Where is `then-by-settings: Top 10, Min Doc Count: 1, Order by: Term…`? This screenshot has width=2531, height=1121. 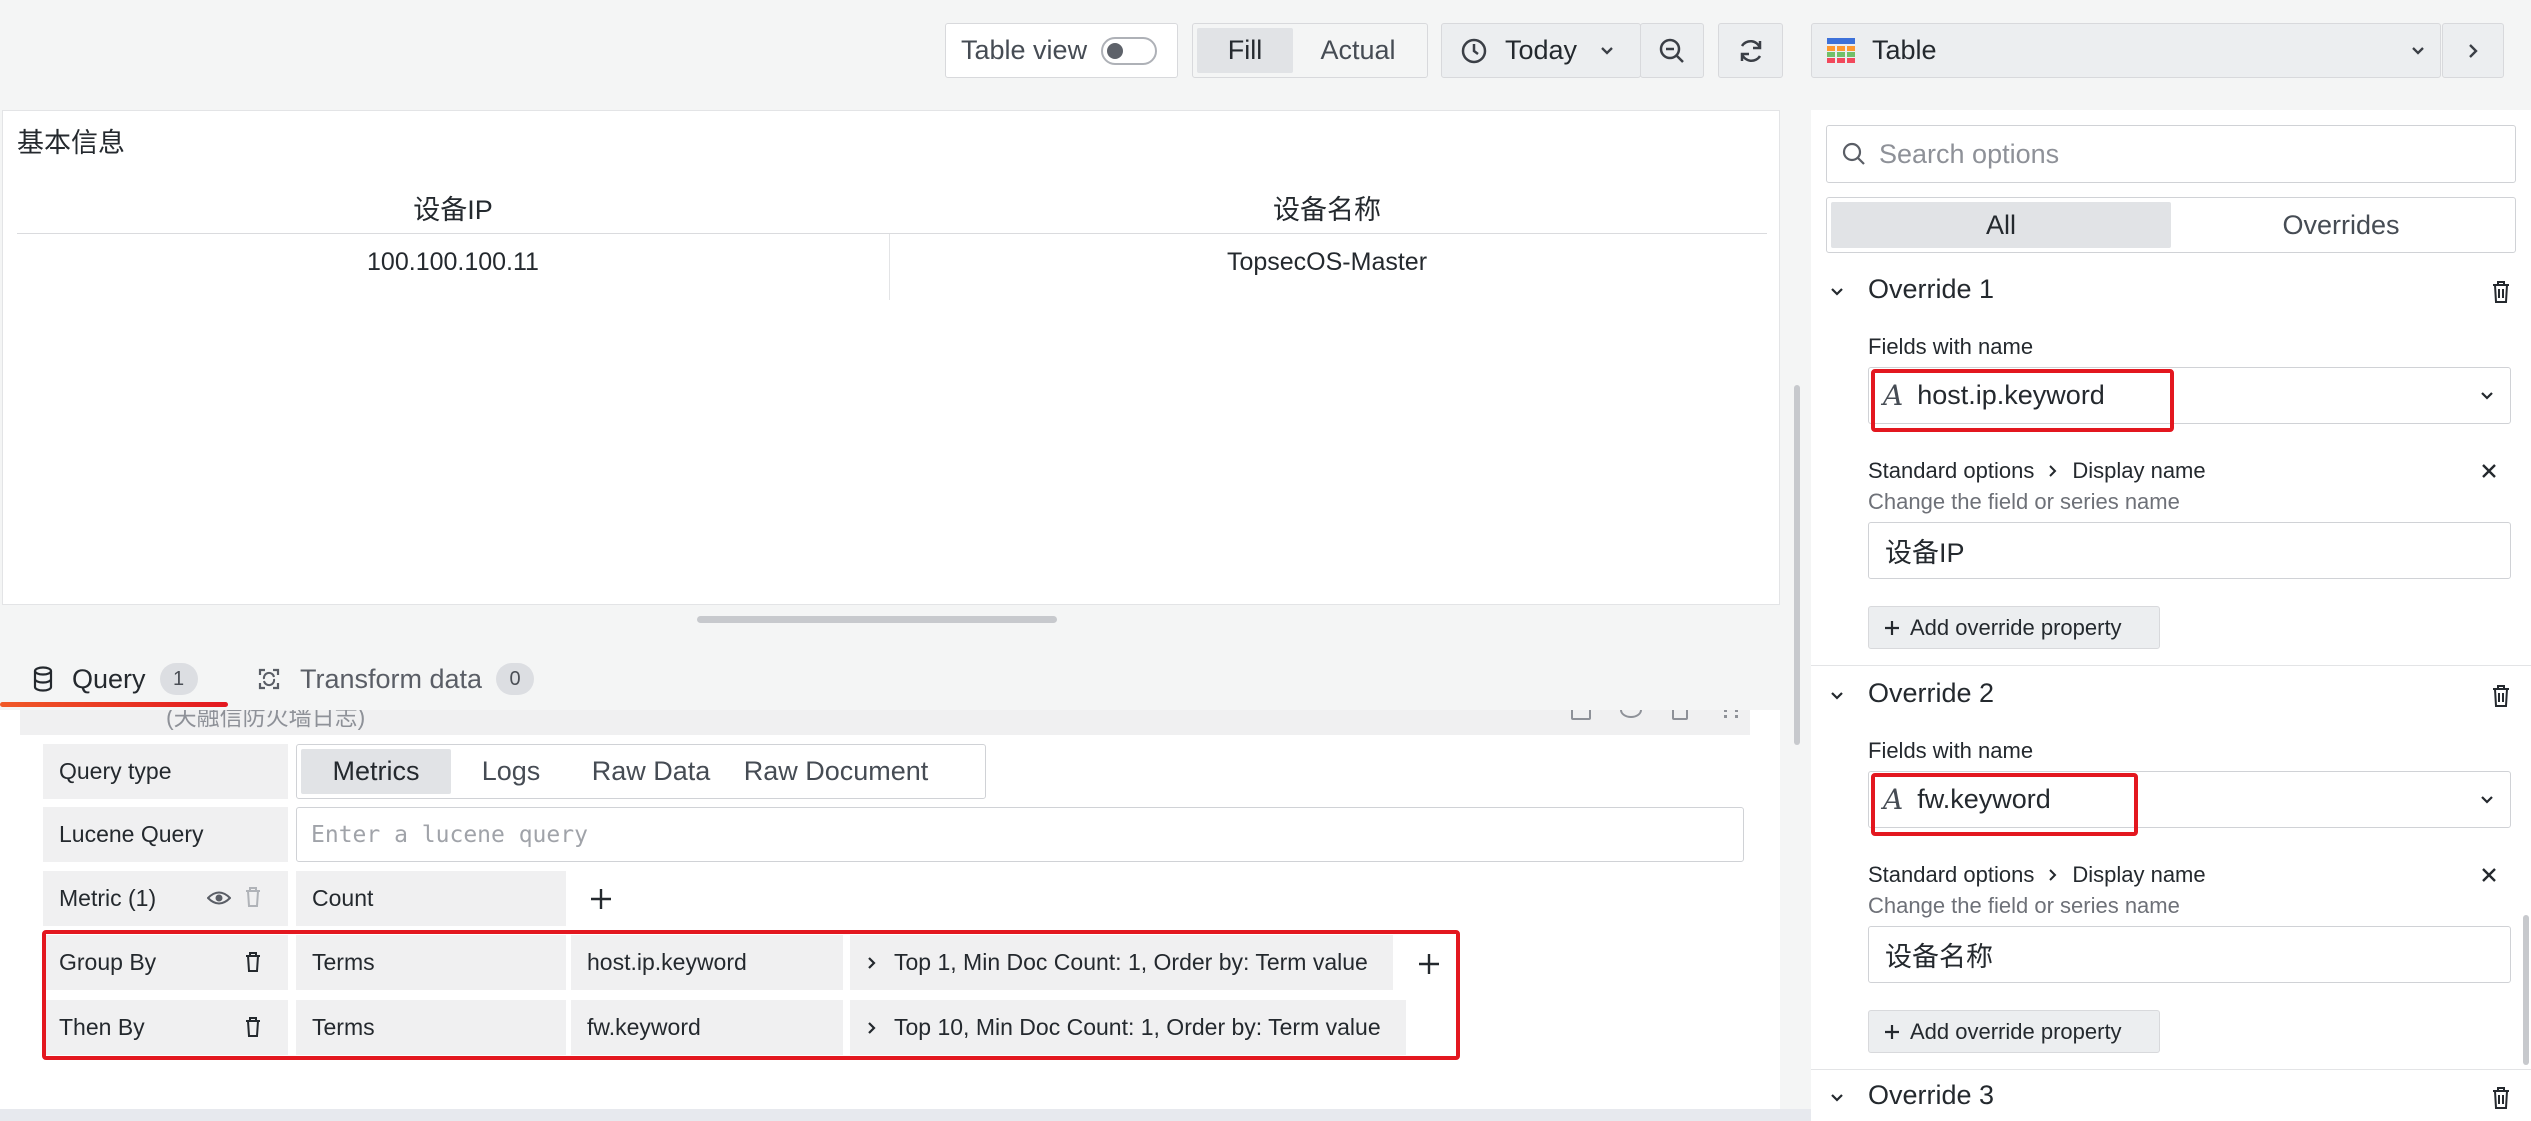
then-by-settings: Top 10, Min Doc Count: 1, Order by: Term… is located at coordinates (1128, 1027).